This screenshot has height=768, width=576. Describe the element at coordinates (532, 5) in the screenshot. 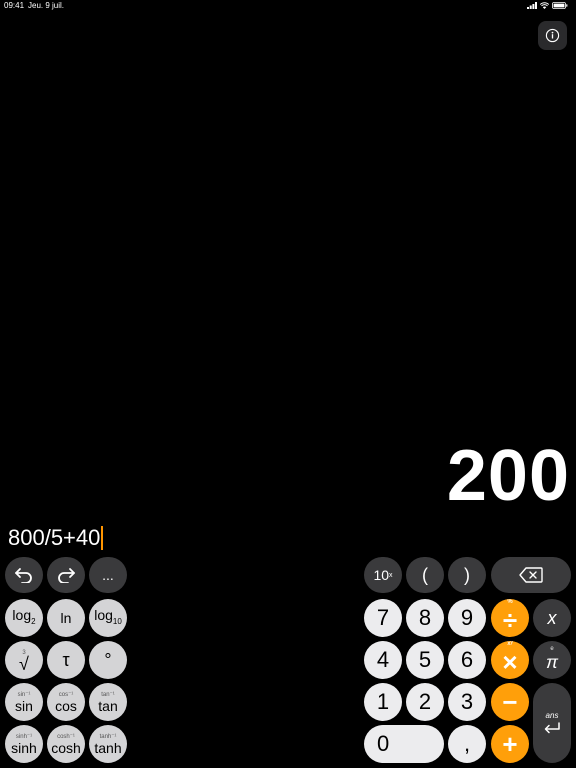

I see `signal-icon` at that location.